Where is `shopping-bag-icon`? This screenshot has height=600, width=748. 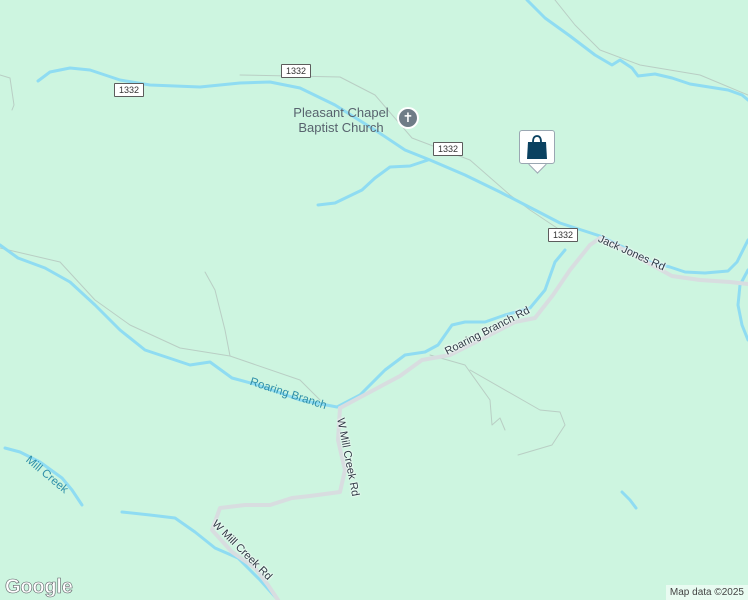 shopping-bag-icon is located at coordinates (537, 147).